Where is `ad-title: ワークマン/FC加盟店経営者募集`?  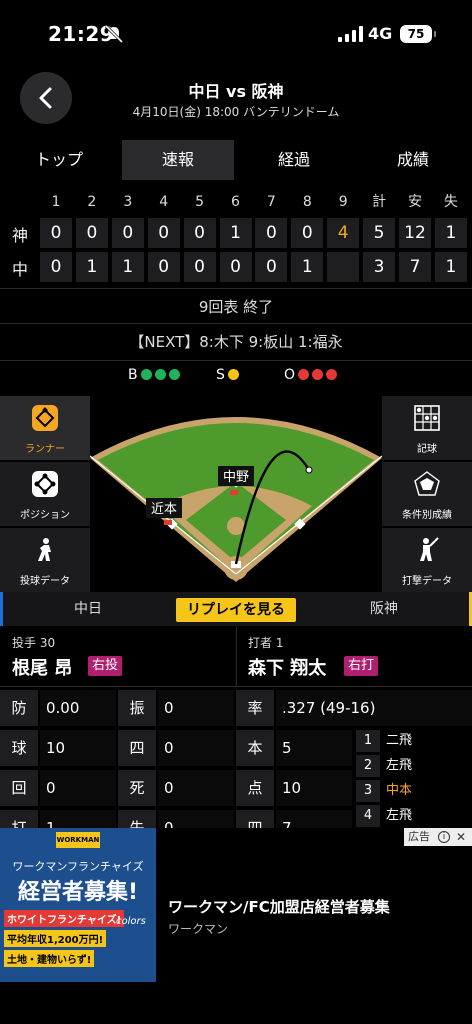 ad-title: ワークマン/FC加盟店経営者募集 is located at coordinates (279, 906).